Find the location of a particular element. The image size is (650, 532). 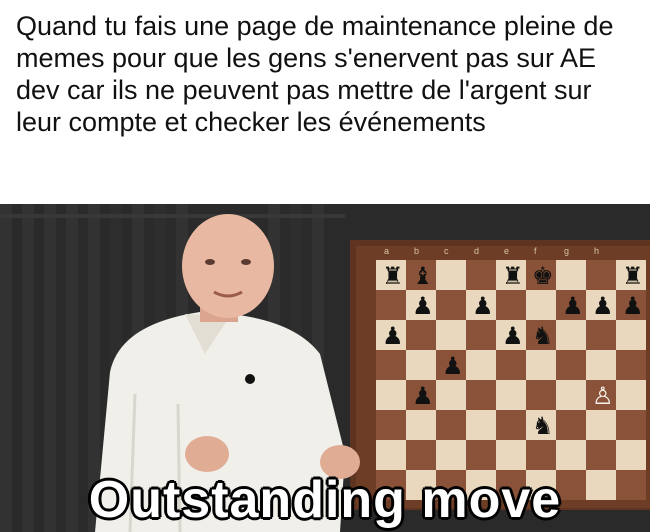

chess-piece: ♚ is located at coordinates (543, 276).